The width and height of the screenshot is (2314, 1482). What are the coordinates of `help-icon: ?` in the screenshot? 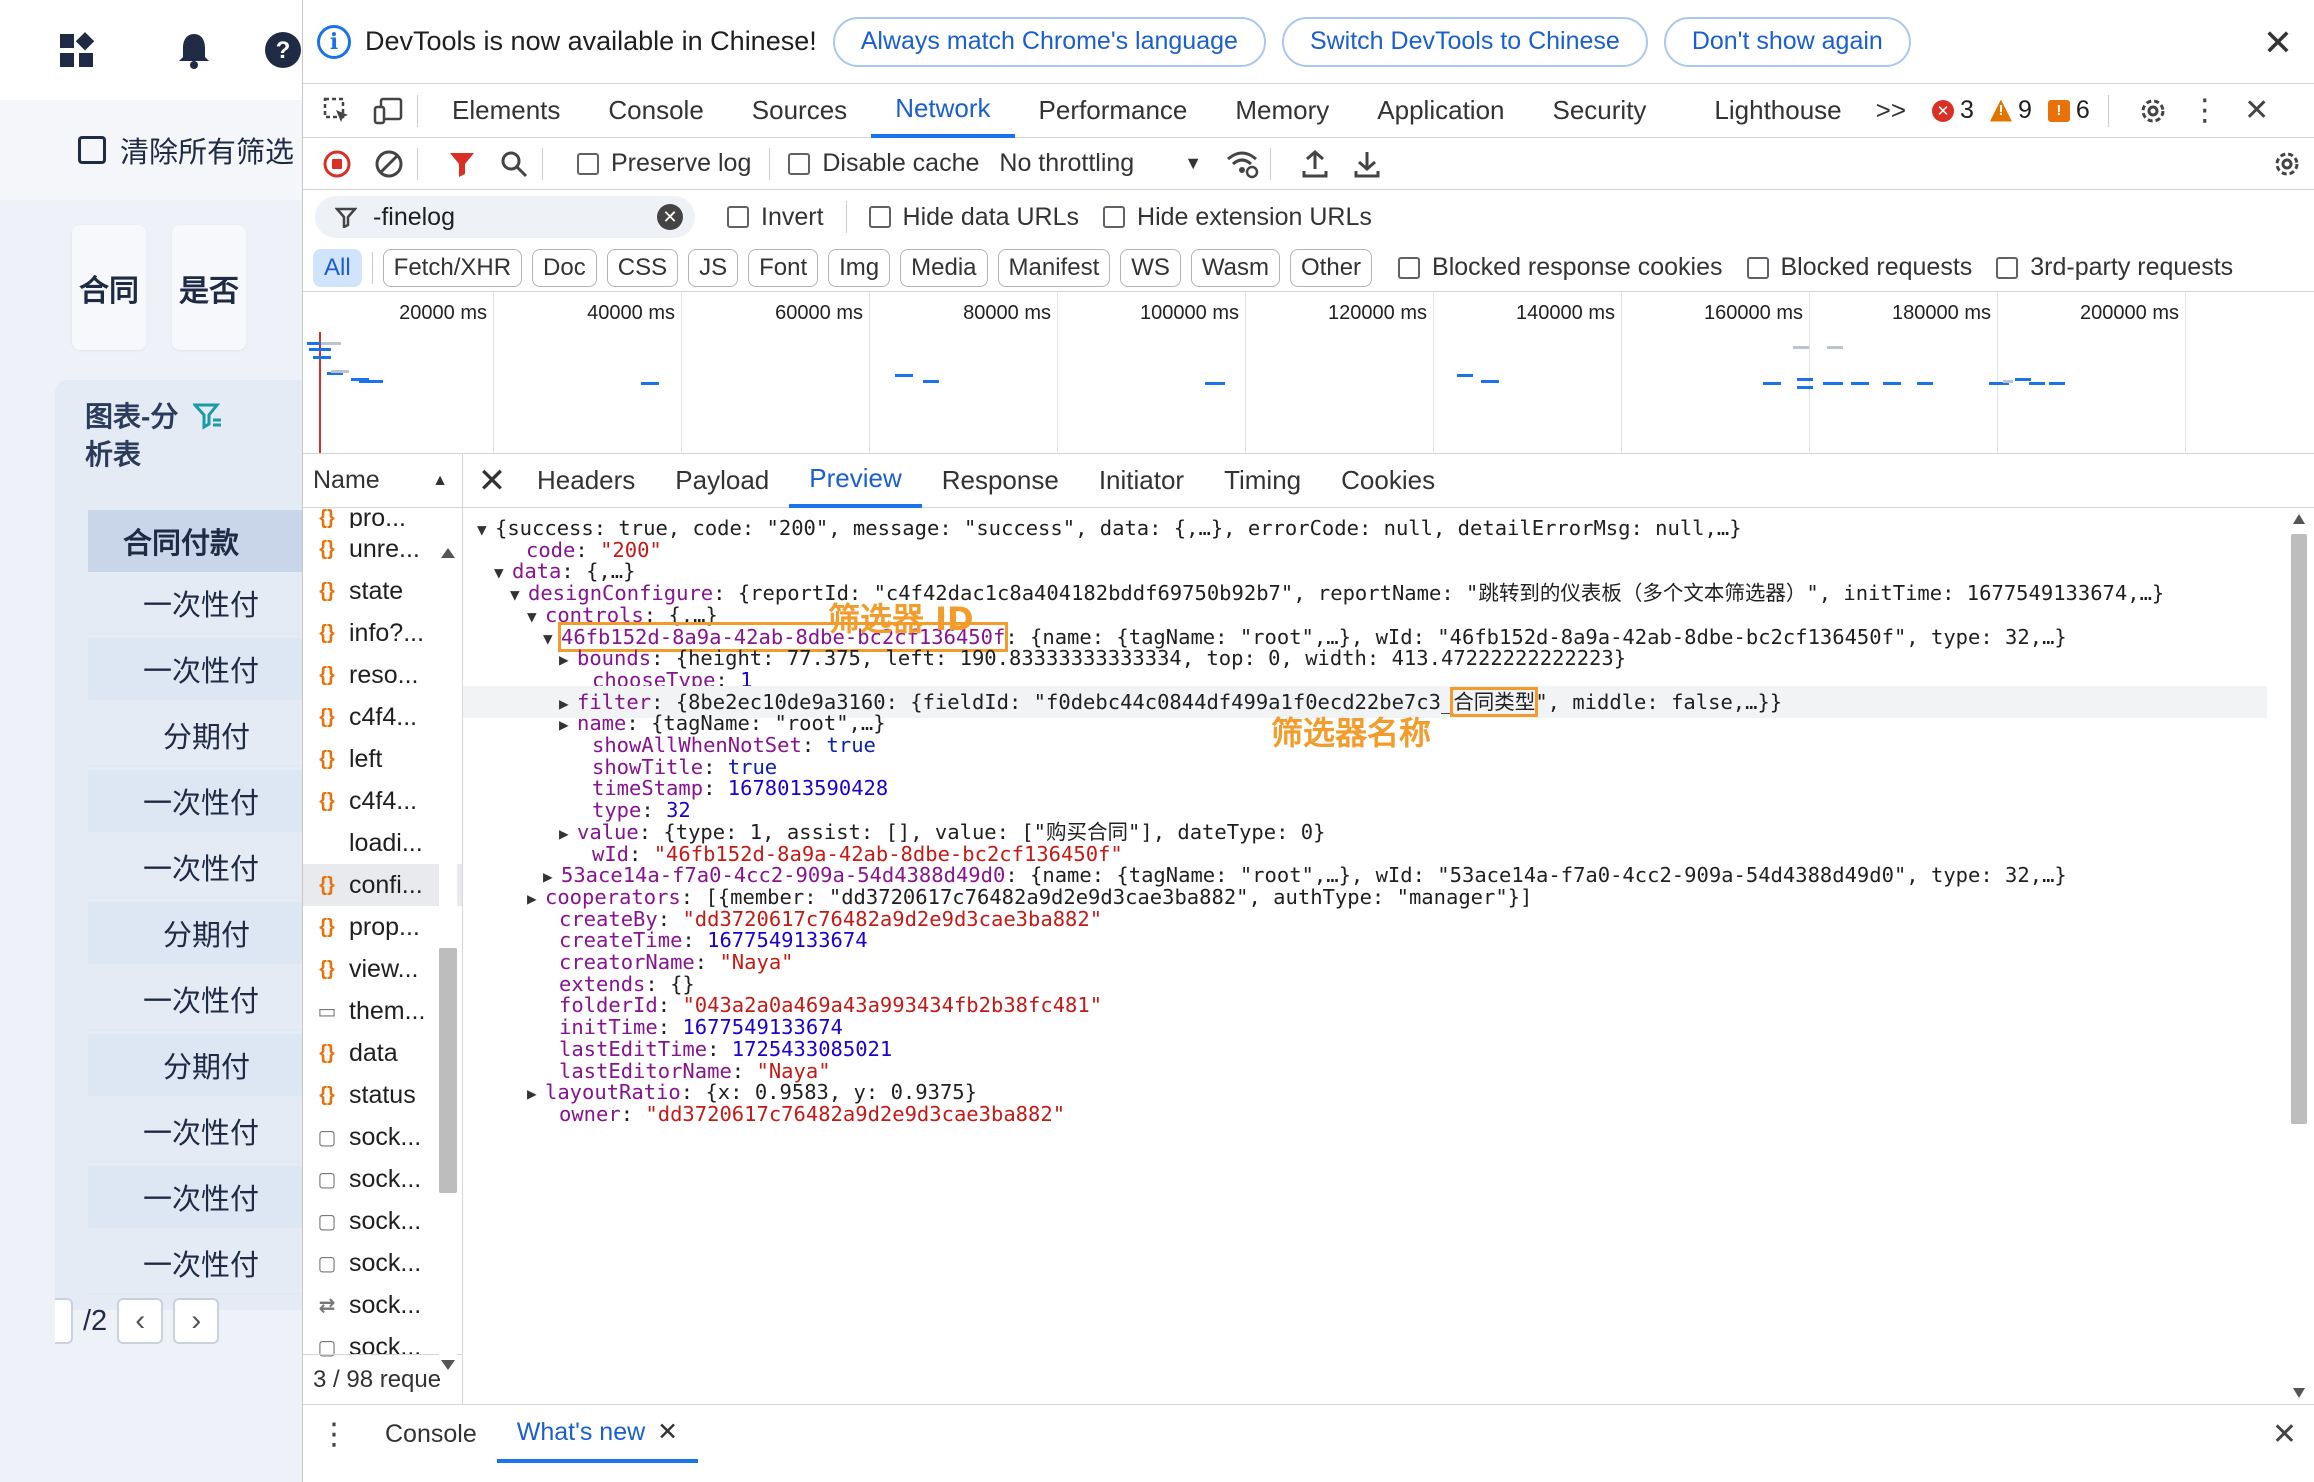 It's located at (282, 50).